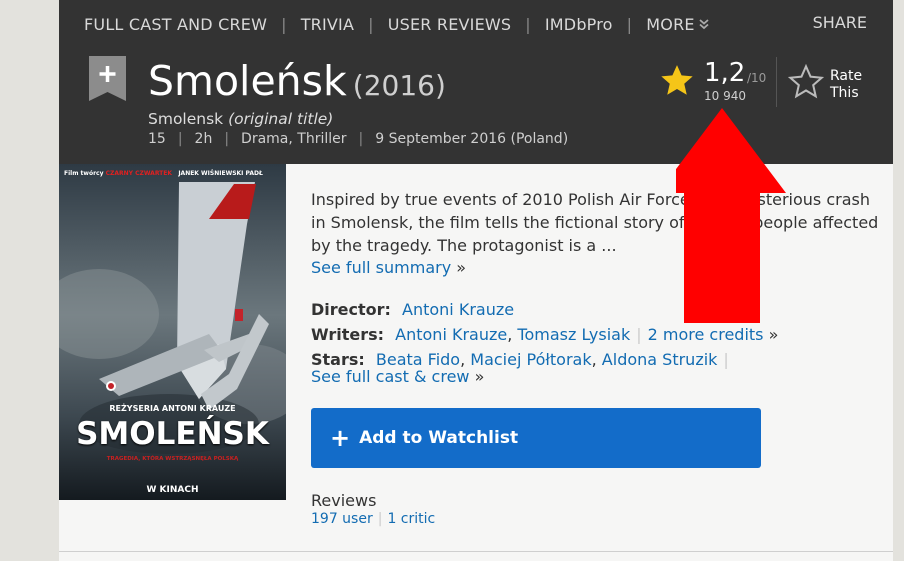 The height and width of the screenshot is (561, 904). Describe the element at coordinates (342, 519) in the screenshot. I see `user-reviews-link: 197 user` at that location.